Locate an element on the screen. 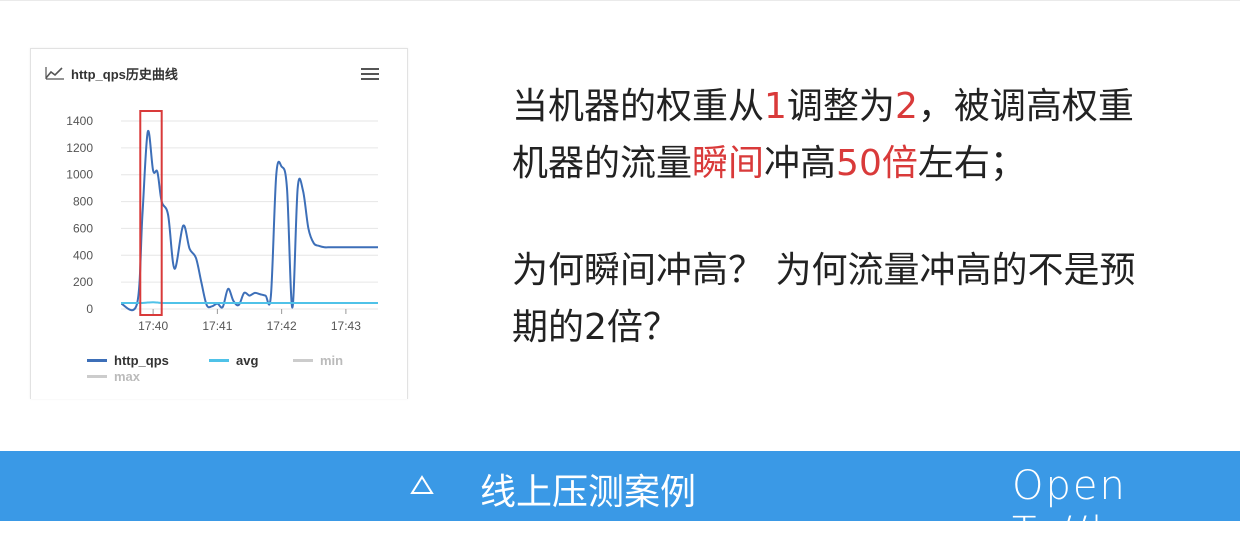  y-tick-label: 400 is located at coordinates (83, 255).